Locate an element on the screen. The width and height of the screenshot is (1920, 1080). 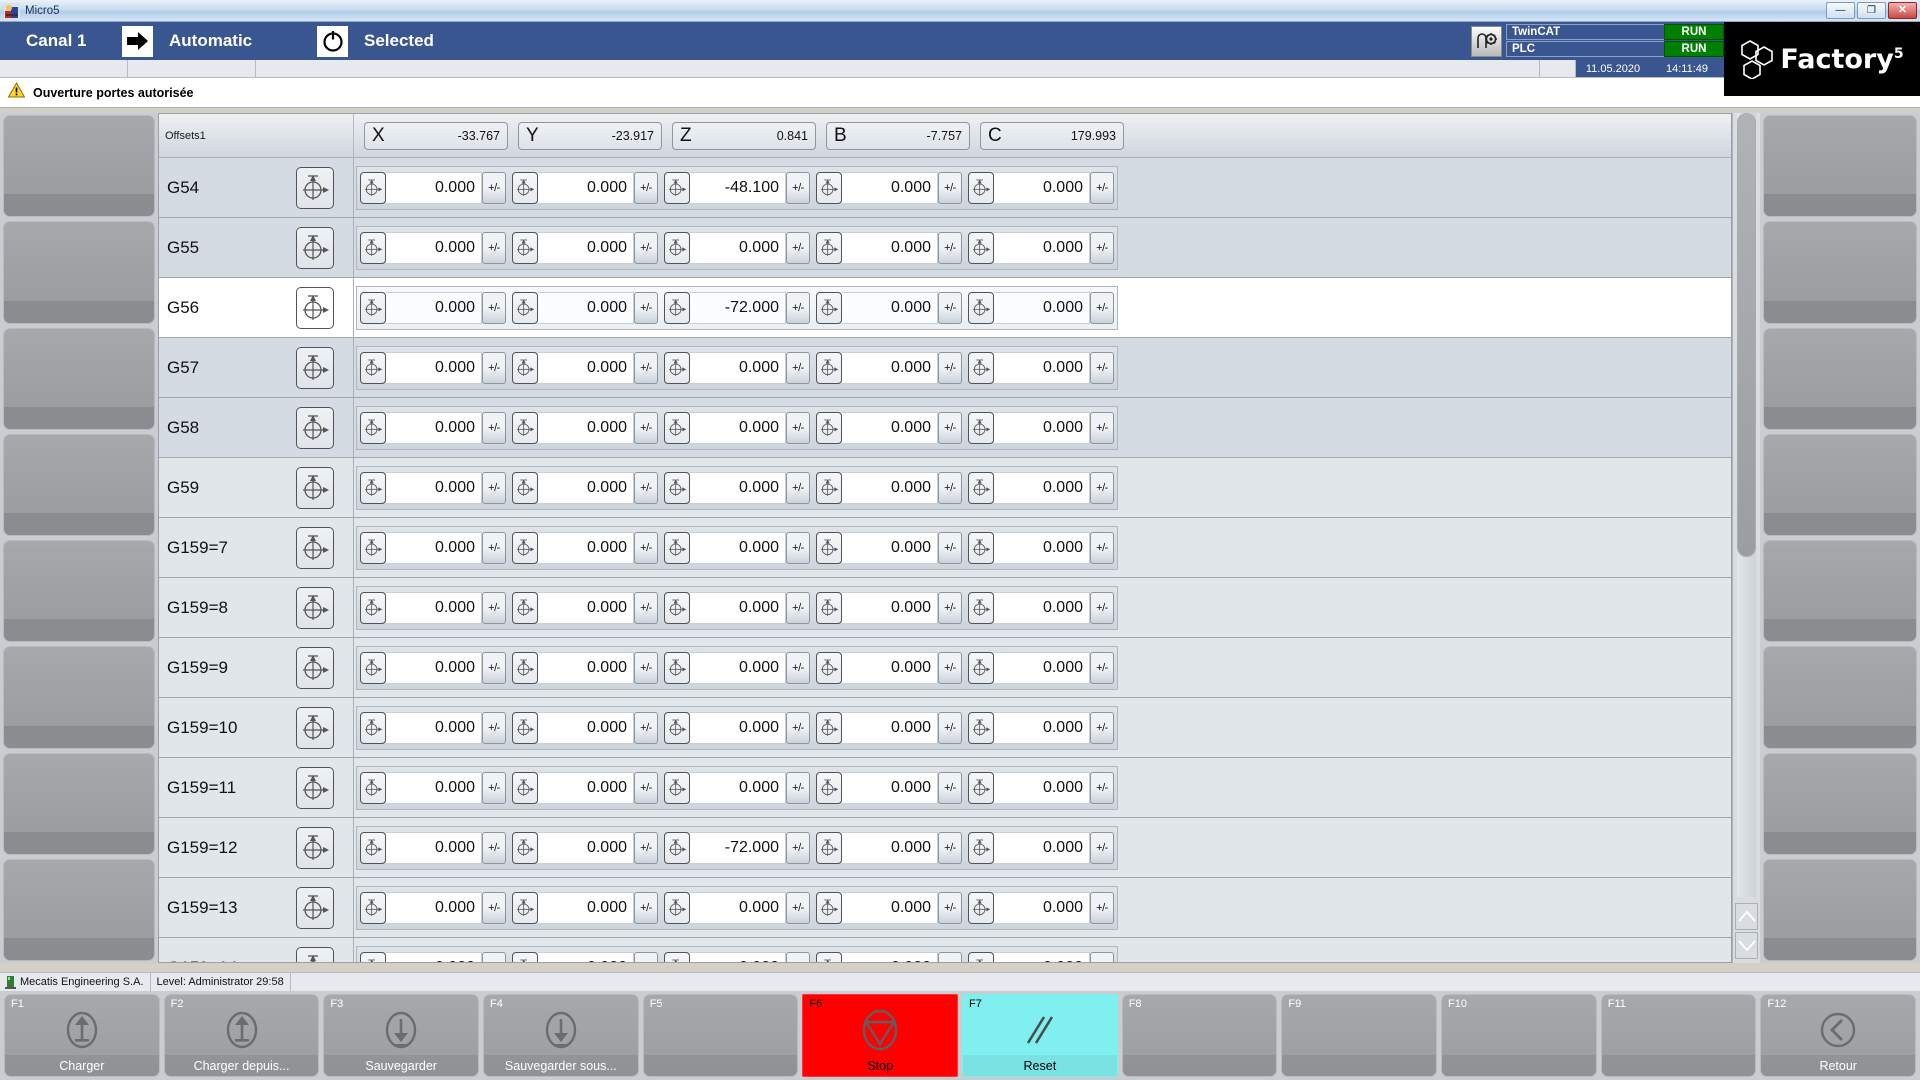
scrollbar-track is located at coordinates (1746, 505).